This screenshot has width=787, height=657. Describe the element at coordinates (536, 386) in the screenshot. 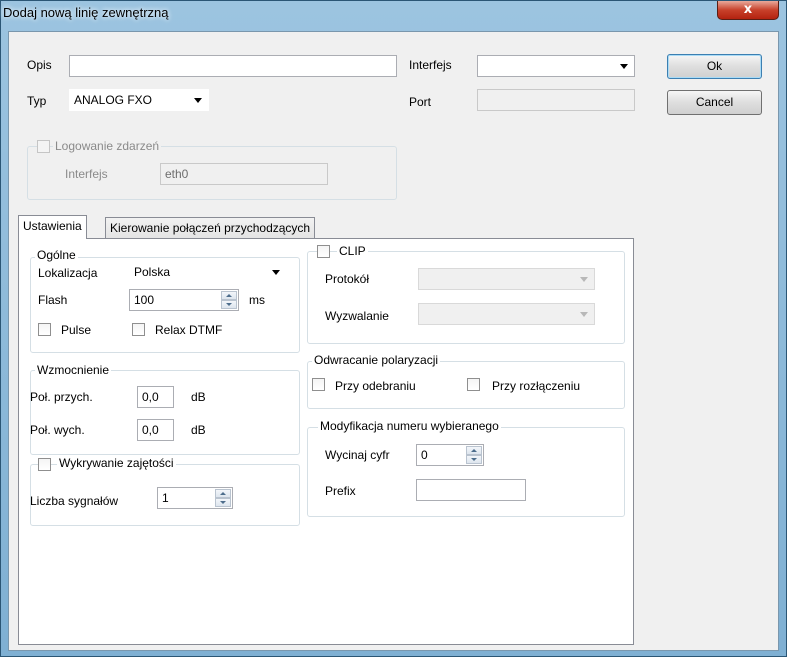

I see `rozlaczeniu-label: Przy rozłączeniu` at that location.